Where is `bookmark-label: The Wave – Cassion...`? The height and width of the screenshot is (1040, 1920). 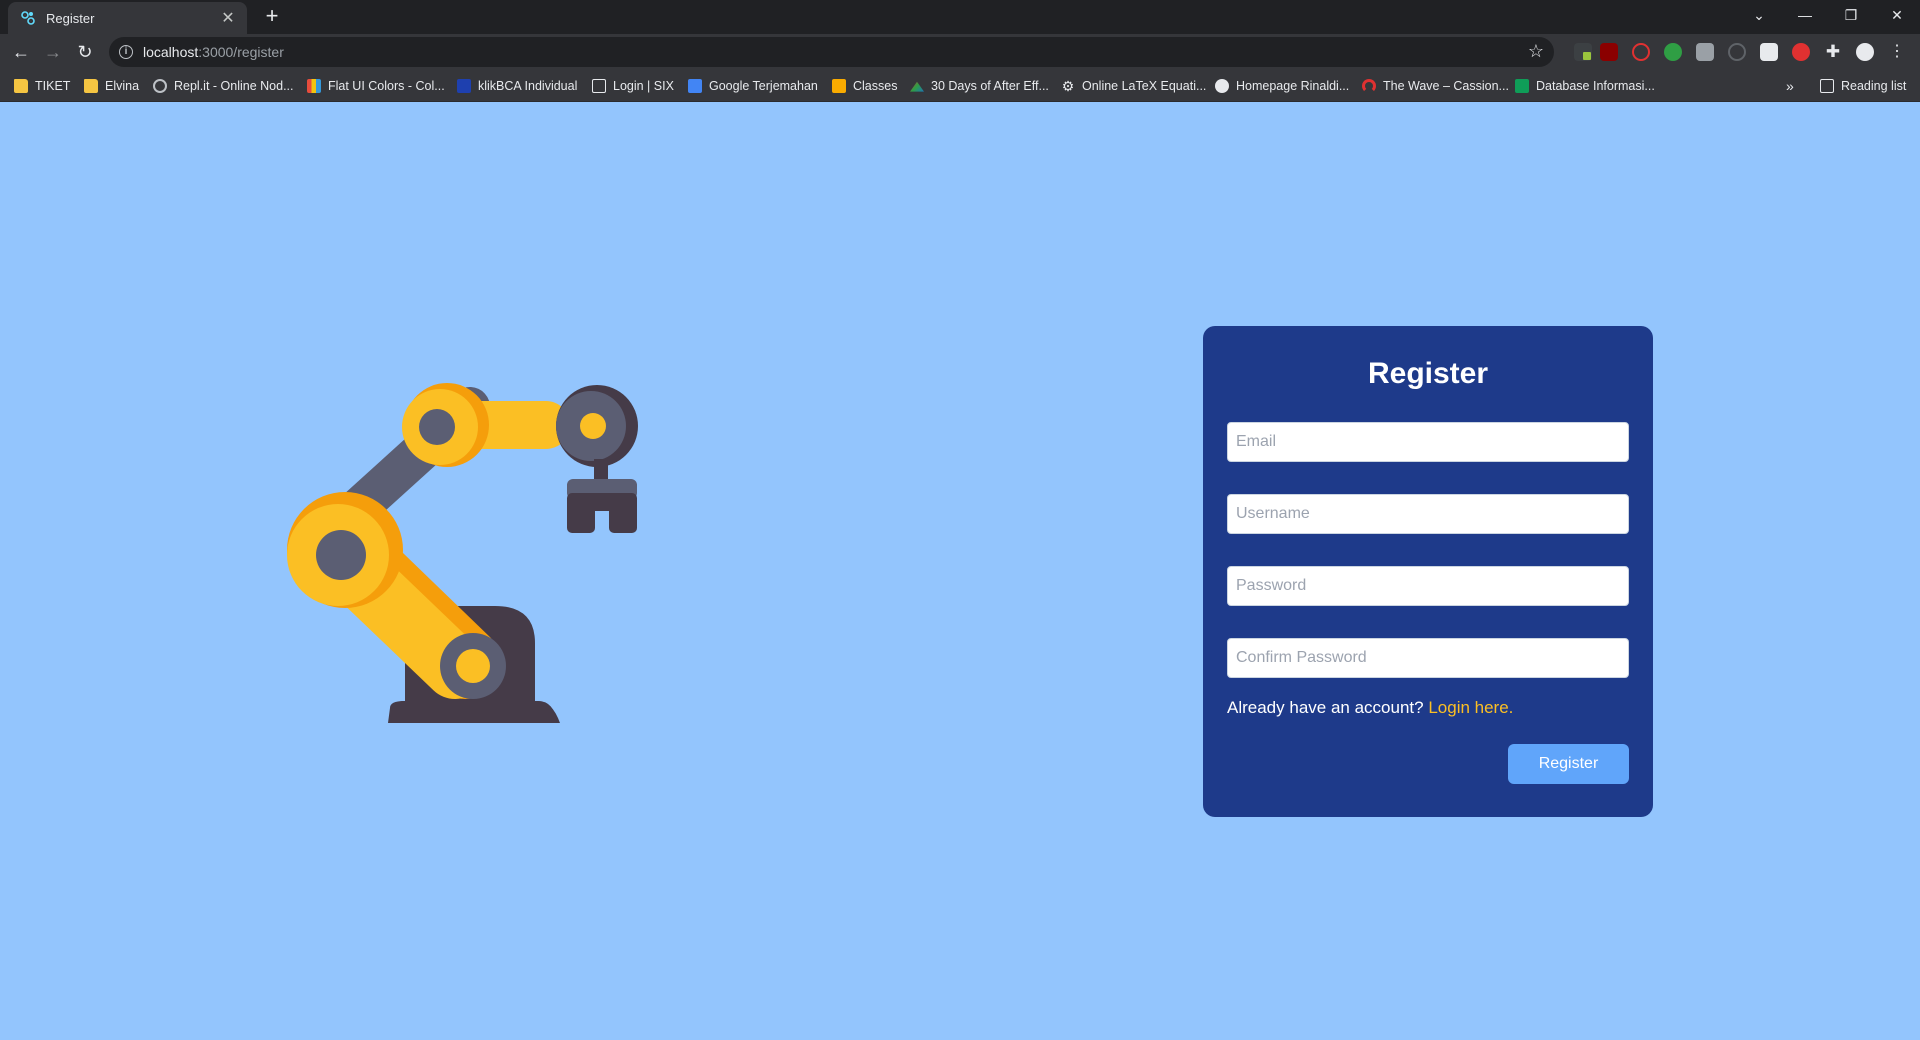
bookmark-label: The Wave – Cassion... is located at coordinates (1446, 86).